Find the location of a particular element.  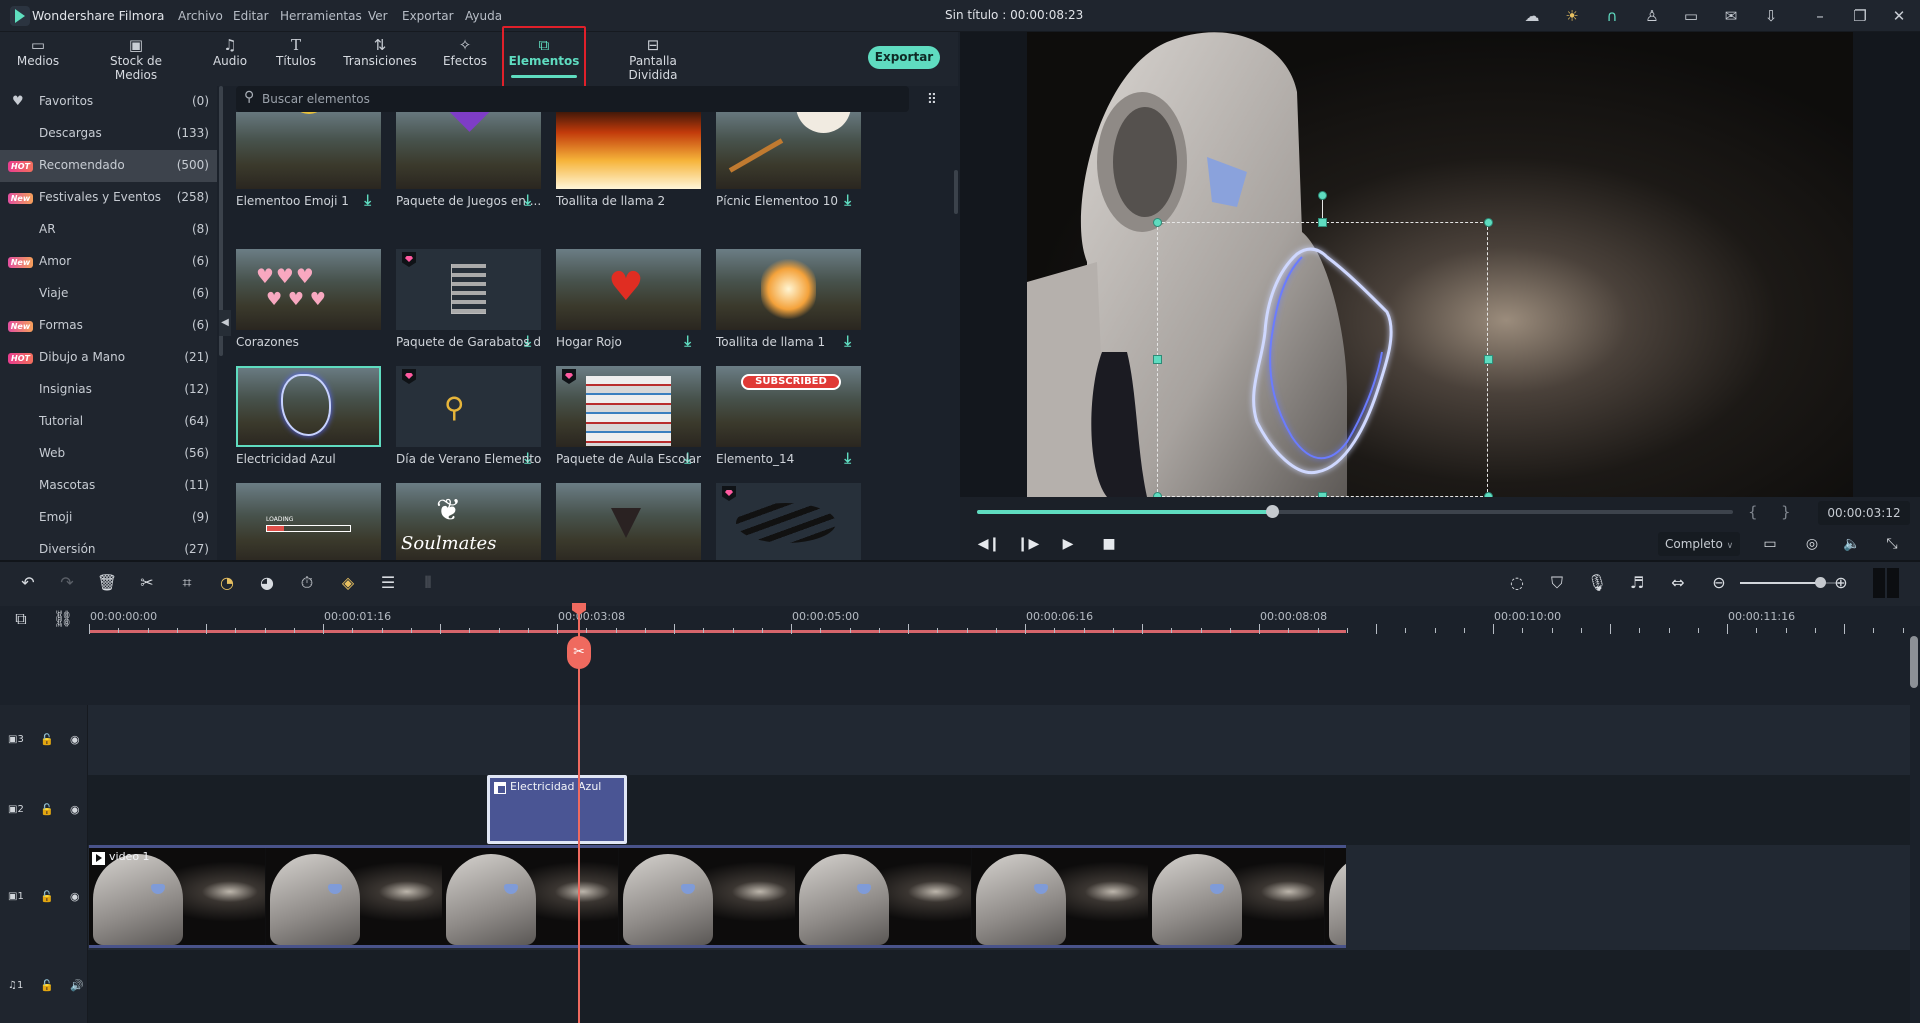

menu-ayuda: Ayuda is located at coordinates (483, 16).